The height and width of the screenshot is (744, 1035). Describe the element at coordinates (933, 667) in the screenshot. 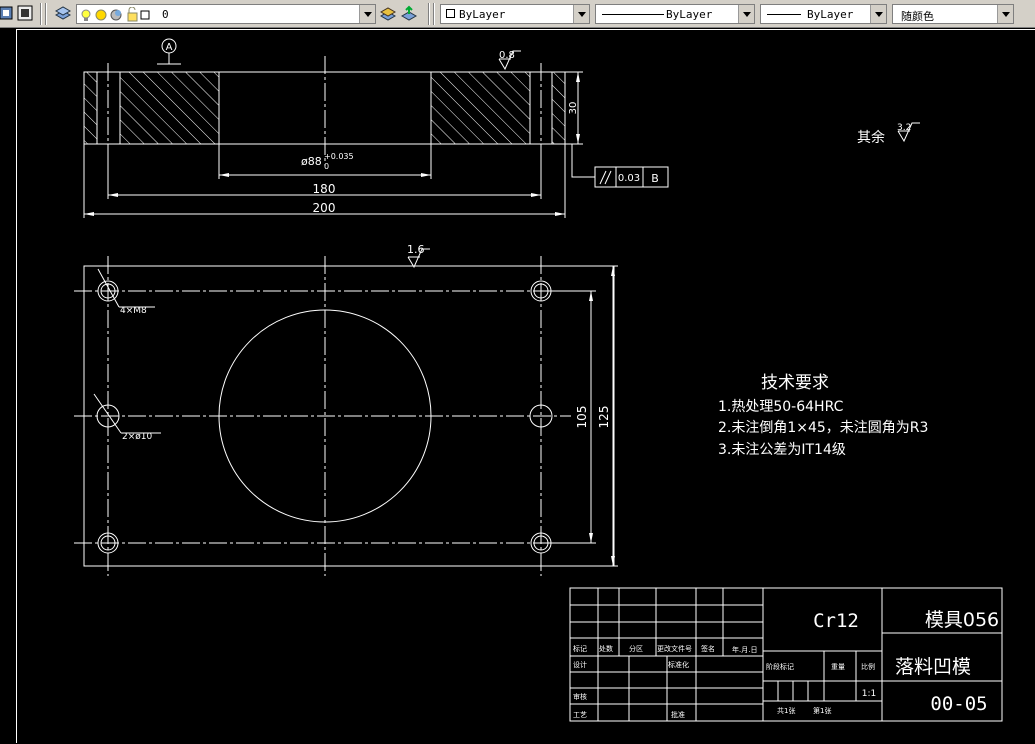

I see `part-name: 落料凹模` at that location.